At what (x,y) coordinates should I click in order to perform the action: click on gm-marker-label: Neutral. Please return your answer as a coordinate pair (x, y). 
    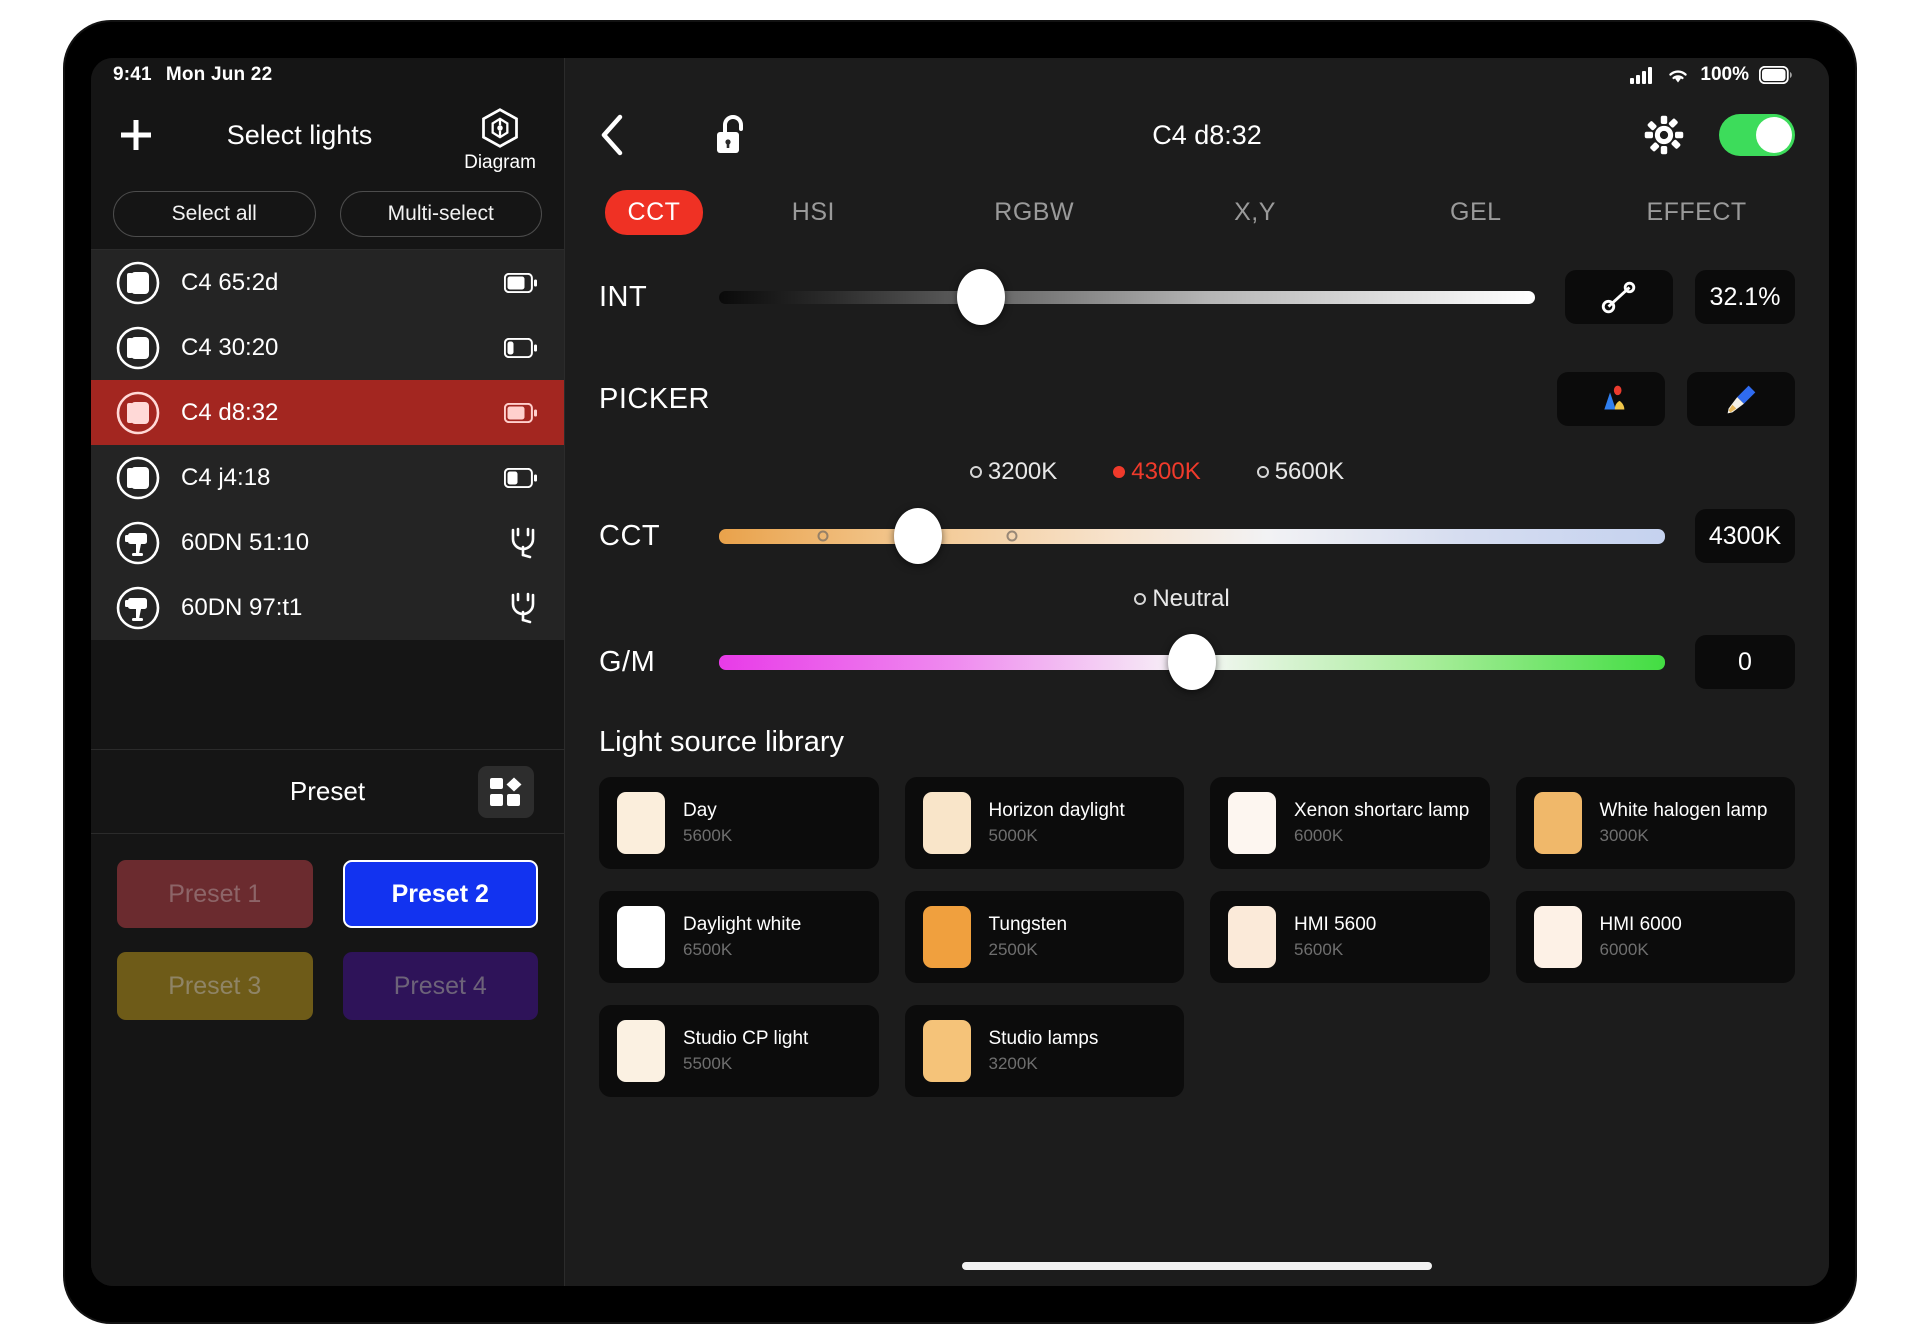
    Looking at the image, I should click on (1191, 598).